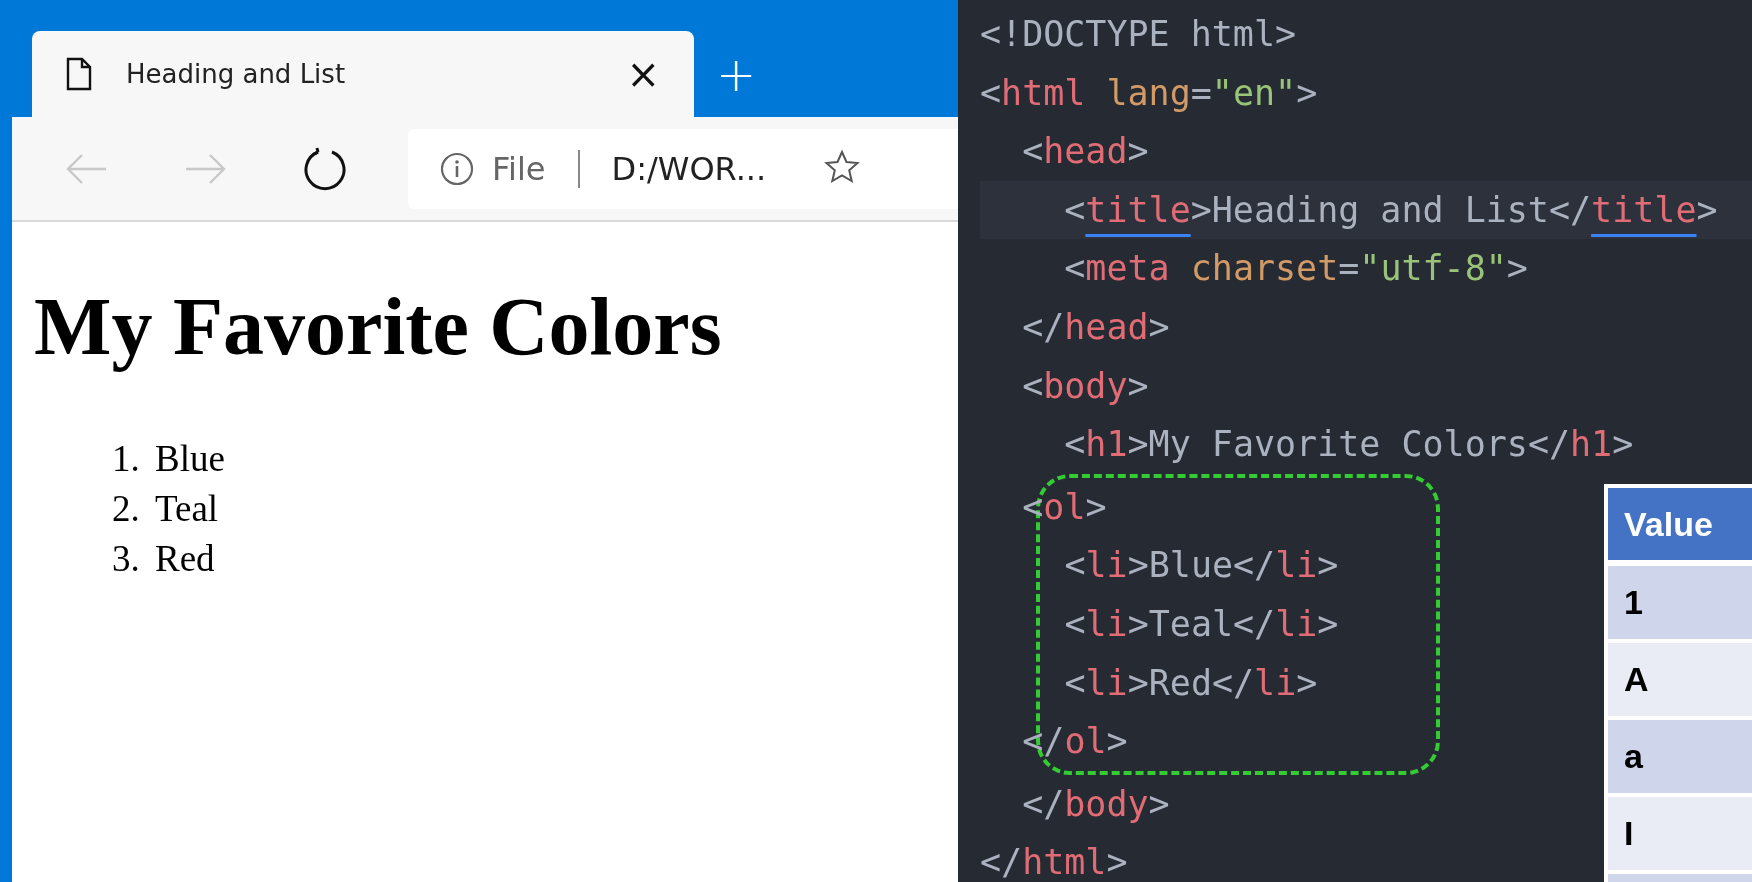 This screenshot has height=882, width=1752. What do you see at coordinates (1054, 861) in the screenshot?
I see `code-line: </html>` at bounding box center [1054, 861].